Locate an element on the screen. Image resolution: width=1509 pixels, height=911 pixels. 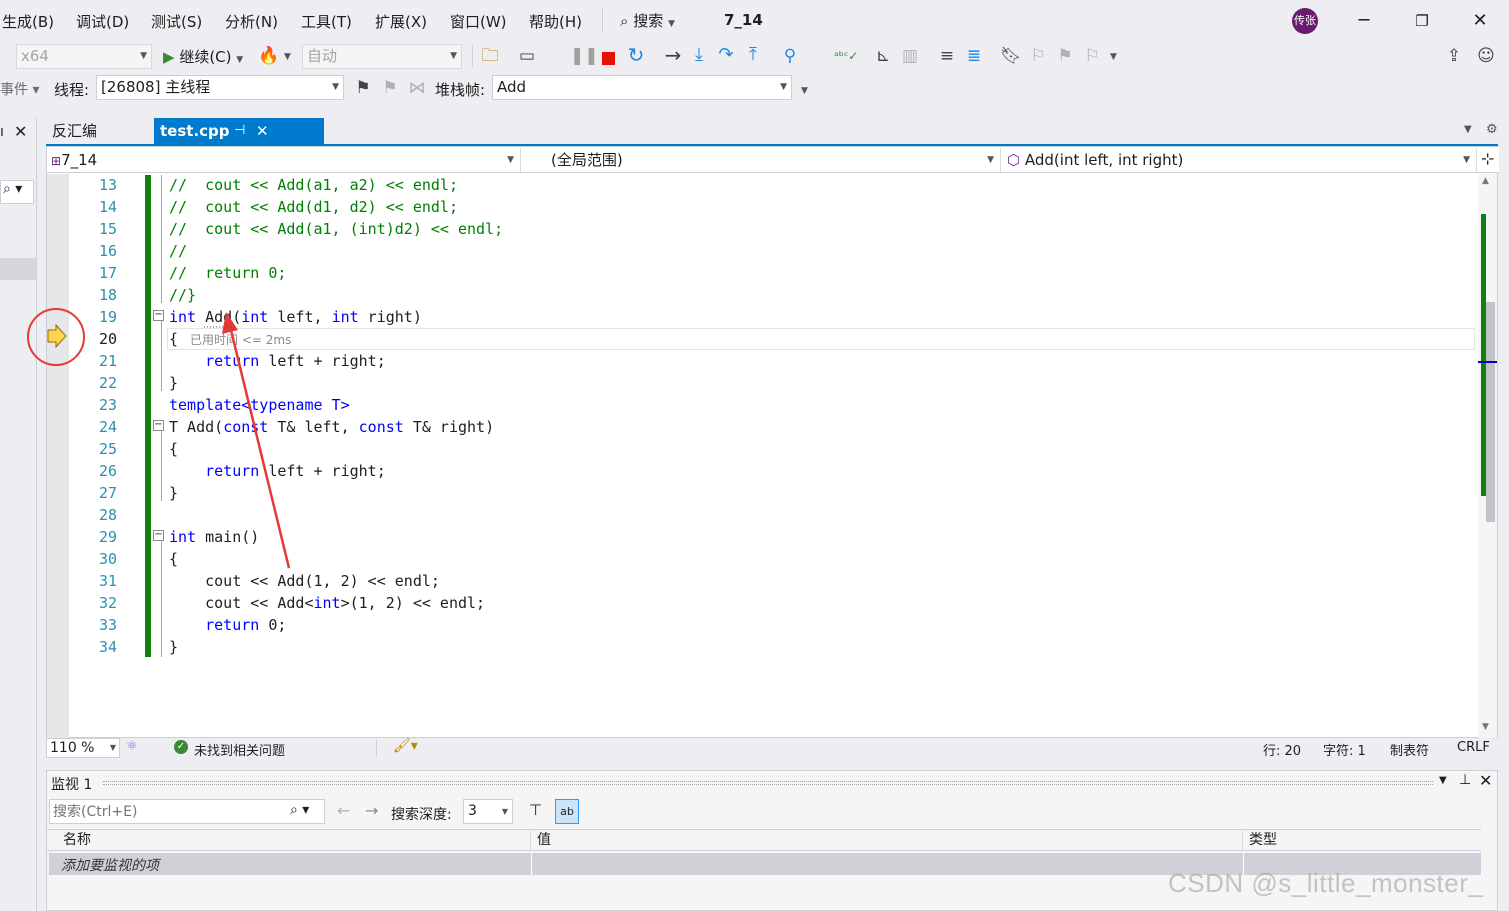
line-indicator: 行: 20 is located at coordinates (1282, 749).